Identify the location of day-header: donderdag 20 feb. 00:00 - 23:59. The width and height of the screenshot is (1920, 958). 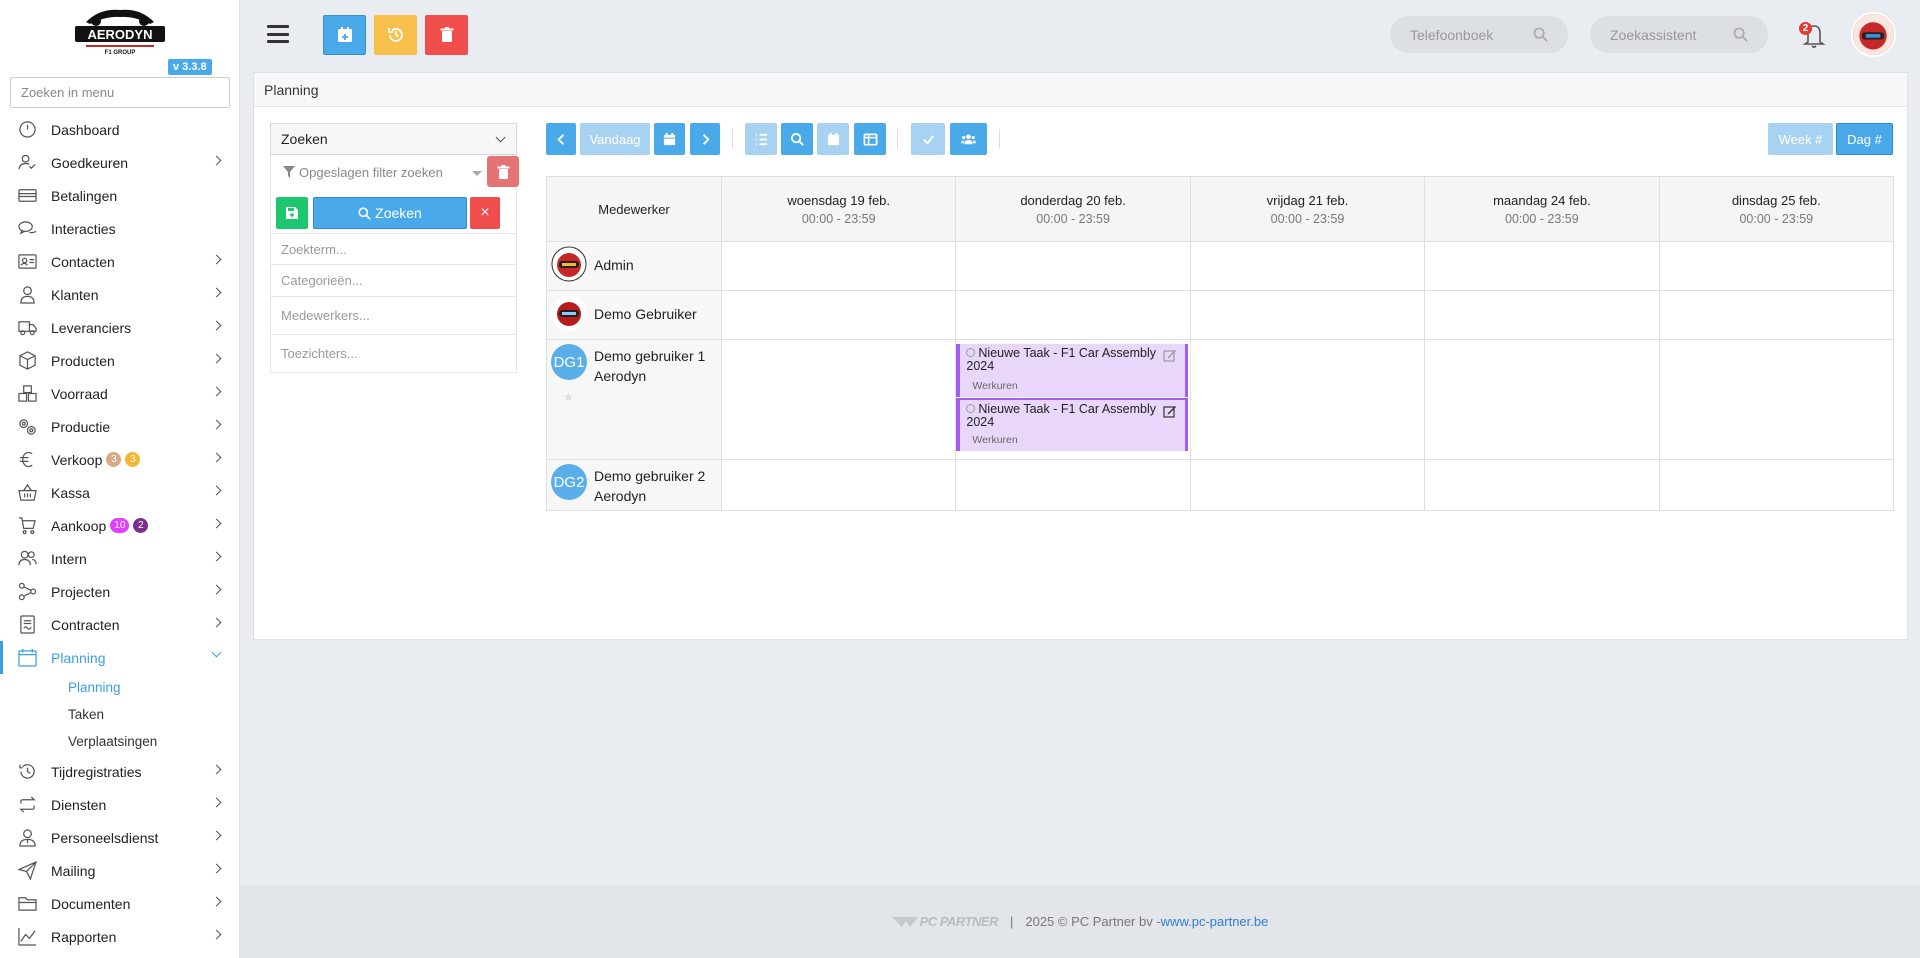
(1073, 209).